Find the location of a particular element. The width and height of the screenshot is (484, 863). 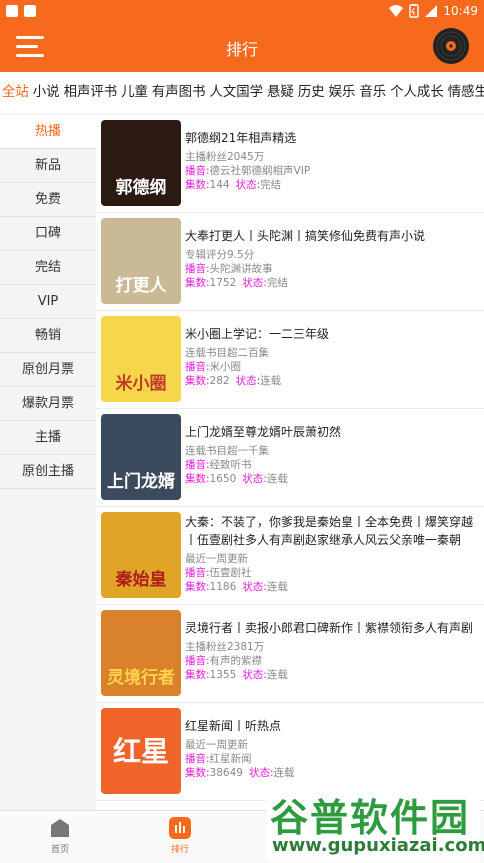

watermark-title: 谷普软件园 is located at coordinates (370, 818).